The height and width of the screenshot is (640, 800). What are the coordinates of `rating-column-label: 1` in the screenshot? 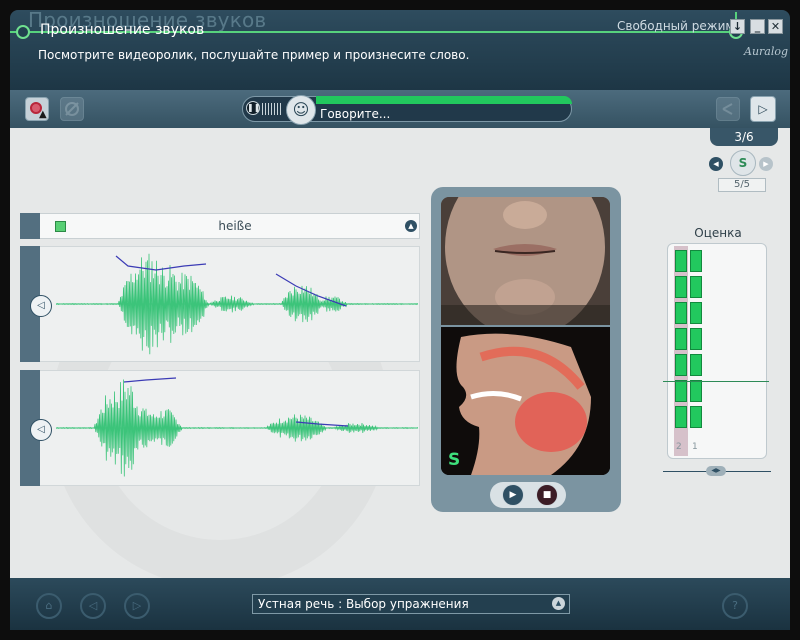 It's located at (695, 447).